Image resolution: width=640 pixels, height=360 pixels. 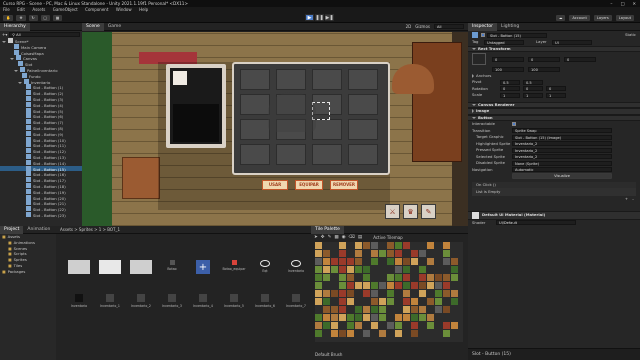 What do you see at coordinates (634, 3) in the screenshot?
I see `close-icon: ✕` at bounding box center [634, 3].